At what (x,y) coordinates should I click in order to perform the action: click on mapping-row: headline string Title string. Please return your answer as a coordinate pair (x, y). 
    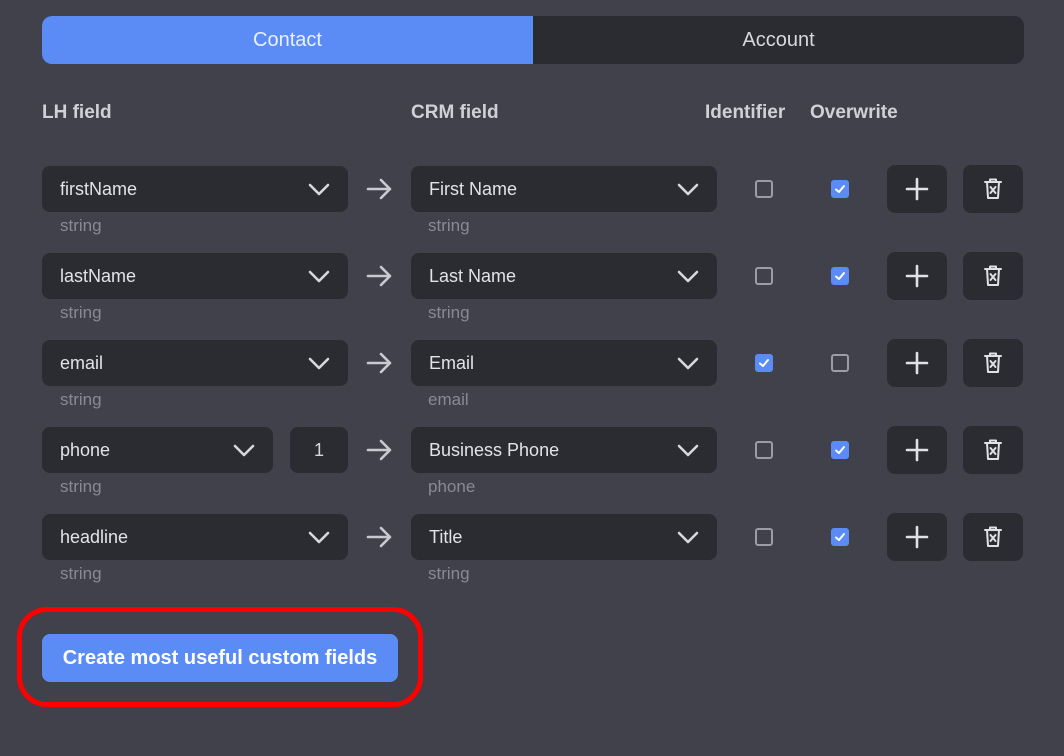
    Looking at the image, I should click on (532, 553).